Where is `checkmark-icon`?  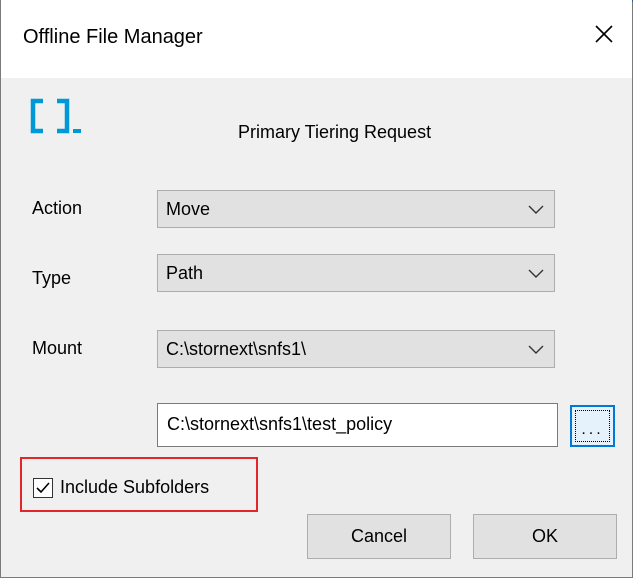 checkmark-icon is located at coordinates (43, 488).